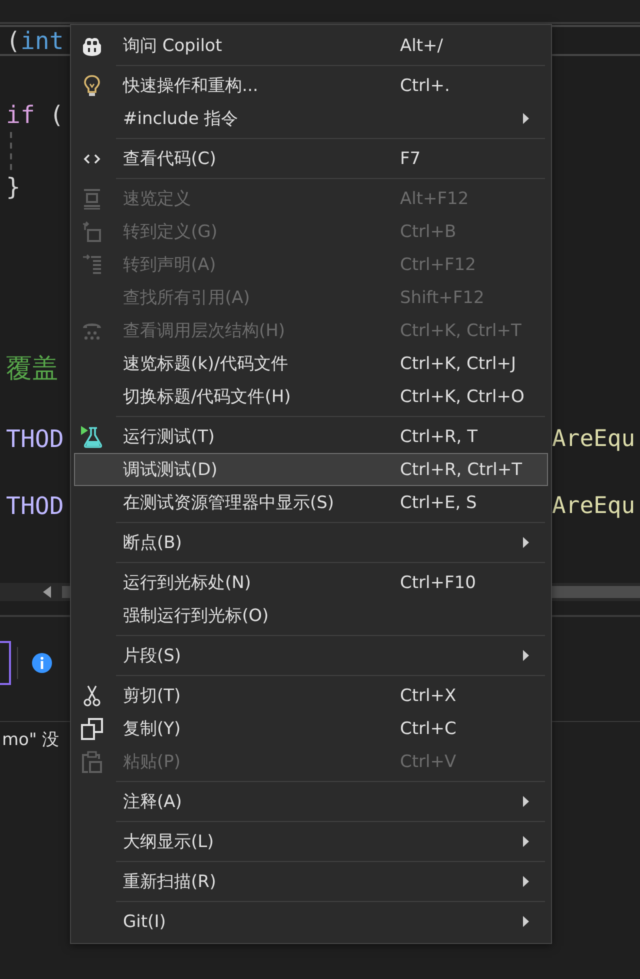 This screenshot has height=979, width=640. Describe the element at coordinates (92, 728) in the screenshot. I see `copy-icon` at that location.